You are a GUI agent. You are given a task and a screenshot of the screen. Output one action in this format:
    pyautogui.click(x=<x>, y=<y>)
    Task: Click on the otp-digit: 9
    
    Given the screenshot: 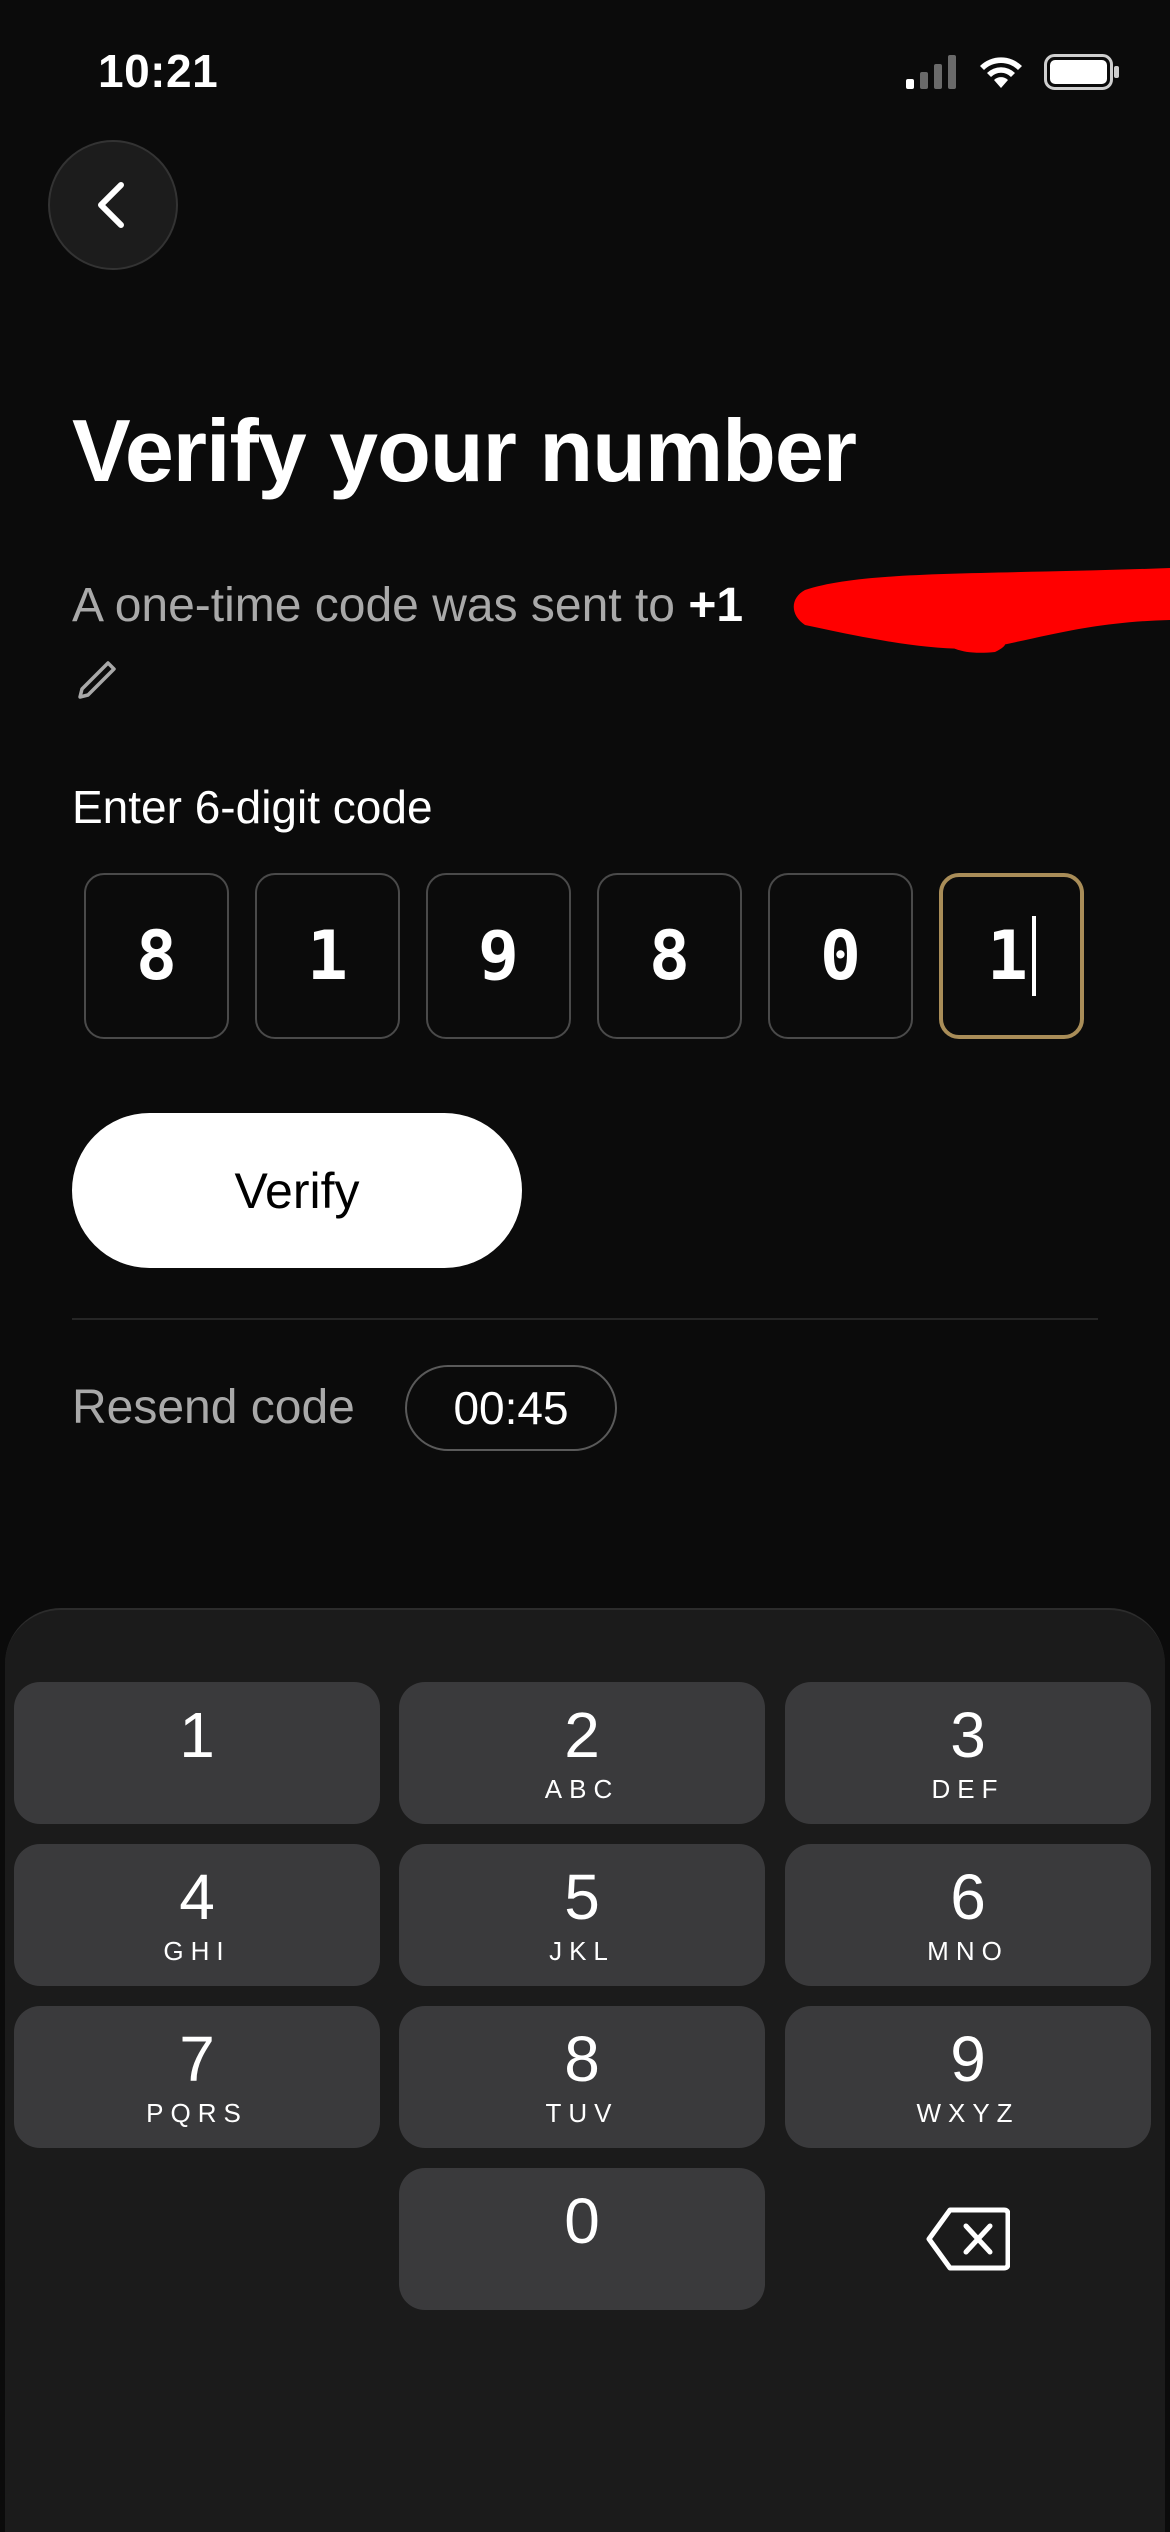 What is the action you would take?
    pyautogui.click(x=498, y=956)
    